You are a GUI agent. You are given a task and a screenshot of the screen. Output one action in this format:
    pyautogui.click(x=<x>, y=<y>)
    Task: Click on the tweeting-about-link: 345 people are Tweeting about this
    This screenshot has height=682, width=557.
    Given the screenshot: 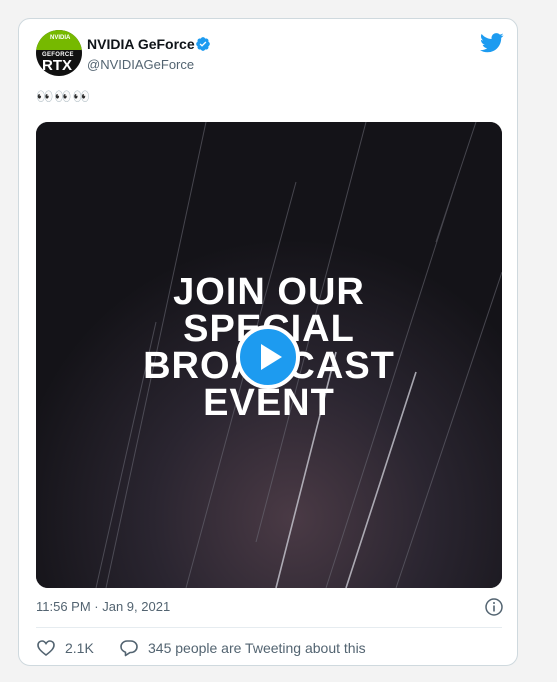 What is the action you would take?
    pyautogui.click(x=257, y=648)
    